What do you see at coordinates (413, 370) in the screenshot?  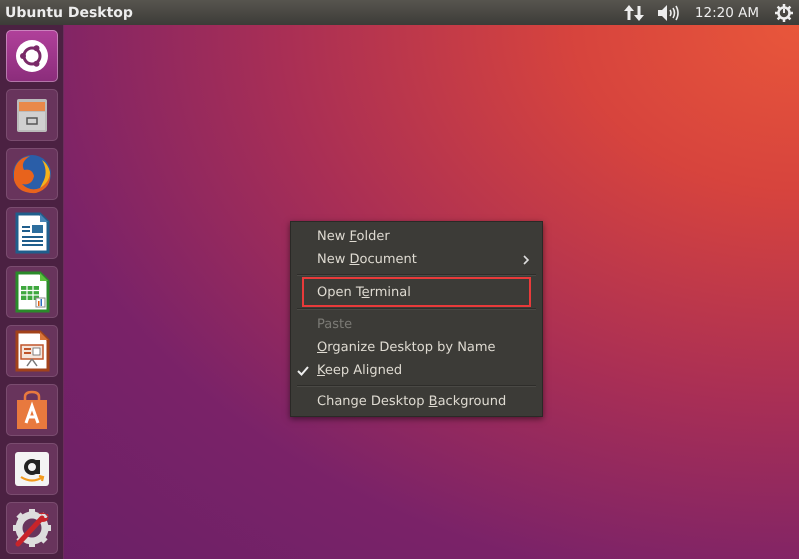 I see `menu-item: Keep Aligned` at bounding box center [413, 370].